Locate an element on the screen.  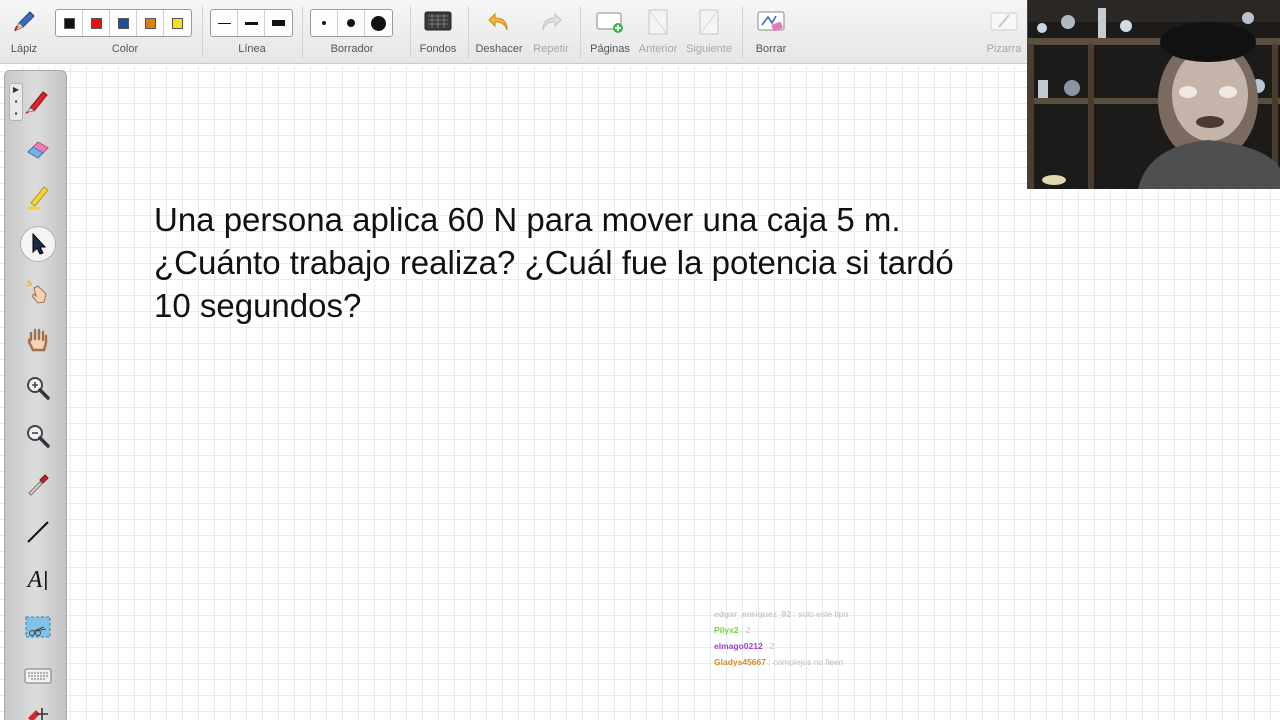
eraser-large-button is located at coordinates (378, 23).